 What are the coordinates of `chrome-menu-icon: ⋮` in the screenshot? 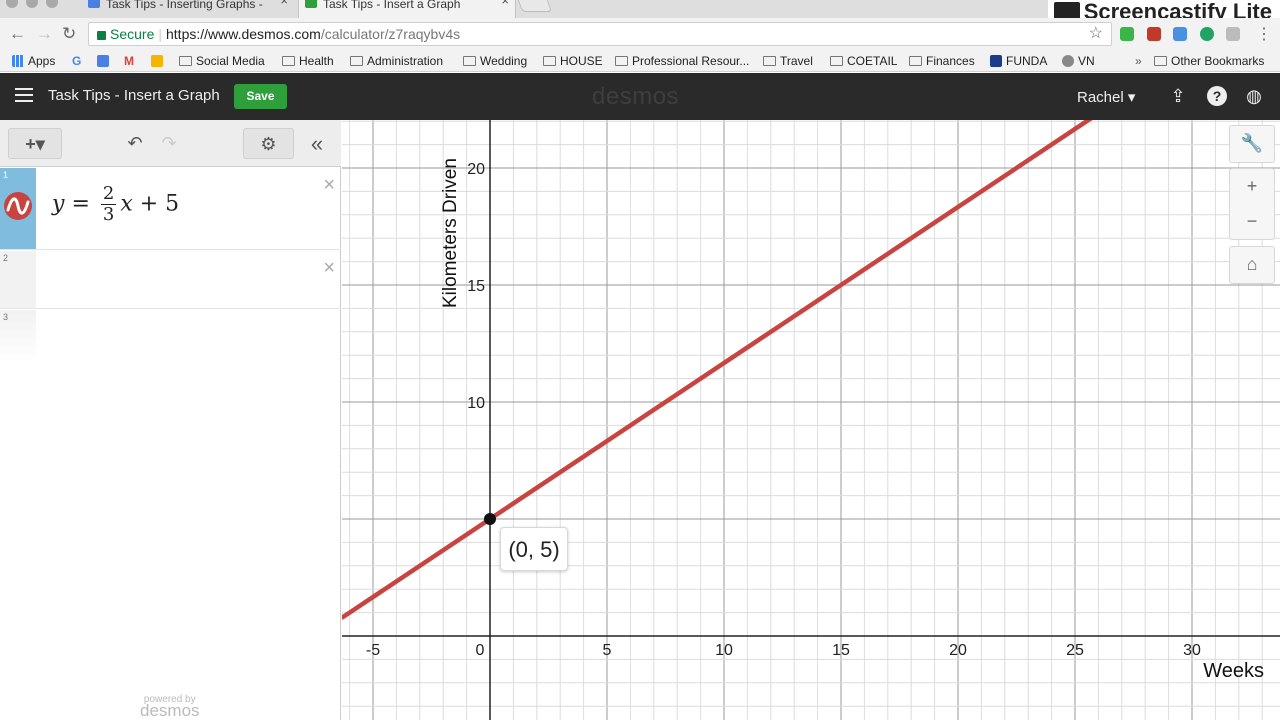 It's located at (1264, 34).